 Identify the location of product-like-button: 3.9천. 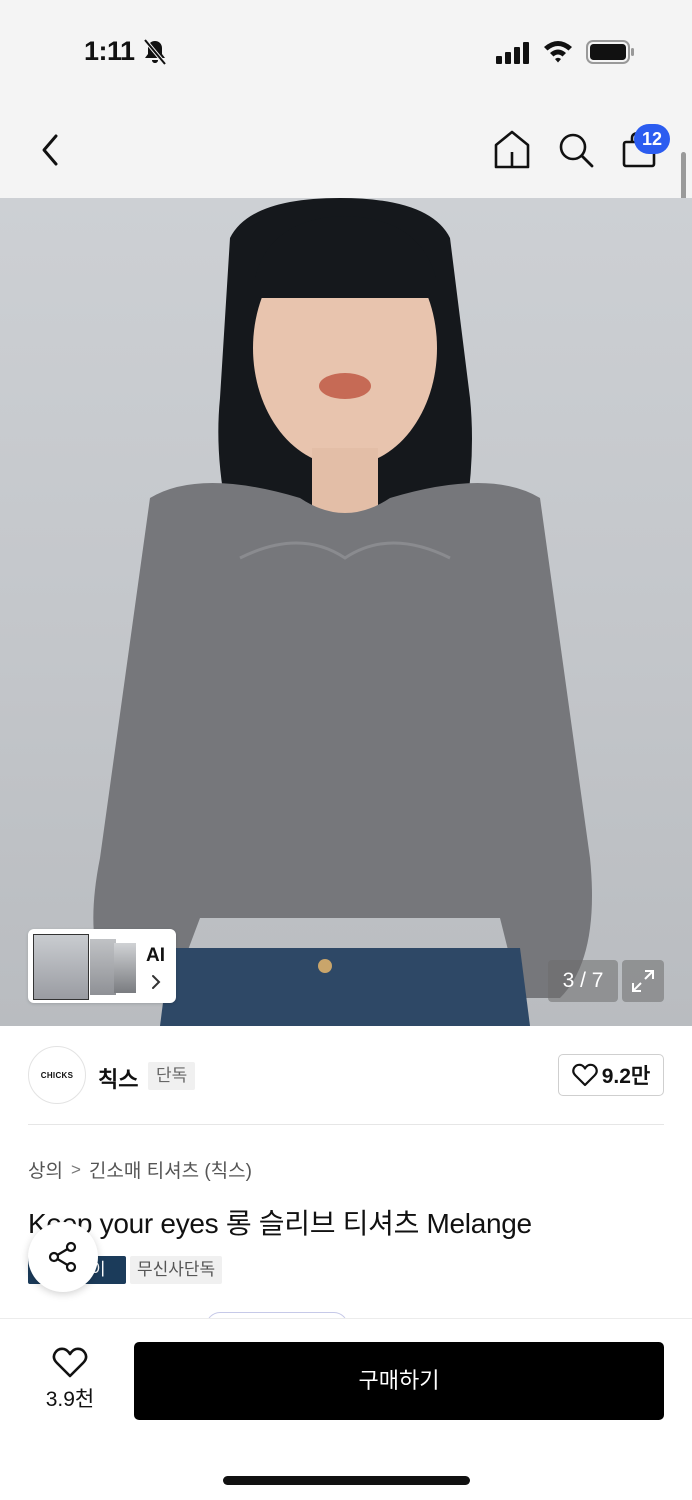
(70, 1380).